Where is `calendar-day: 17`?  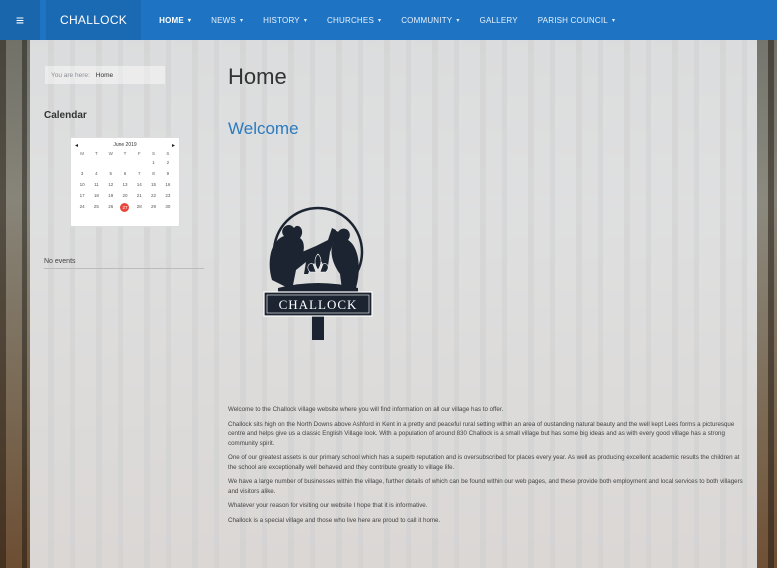 calendar-day: 17 is located at coordinates (82, 196).